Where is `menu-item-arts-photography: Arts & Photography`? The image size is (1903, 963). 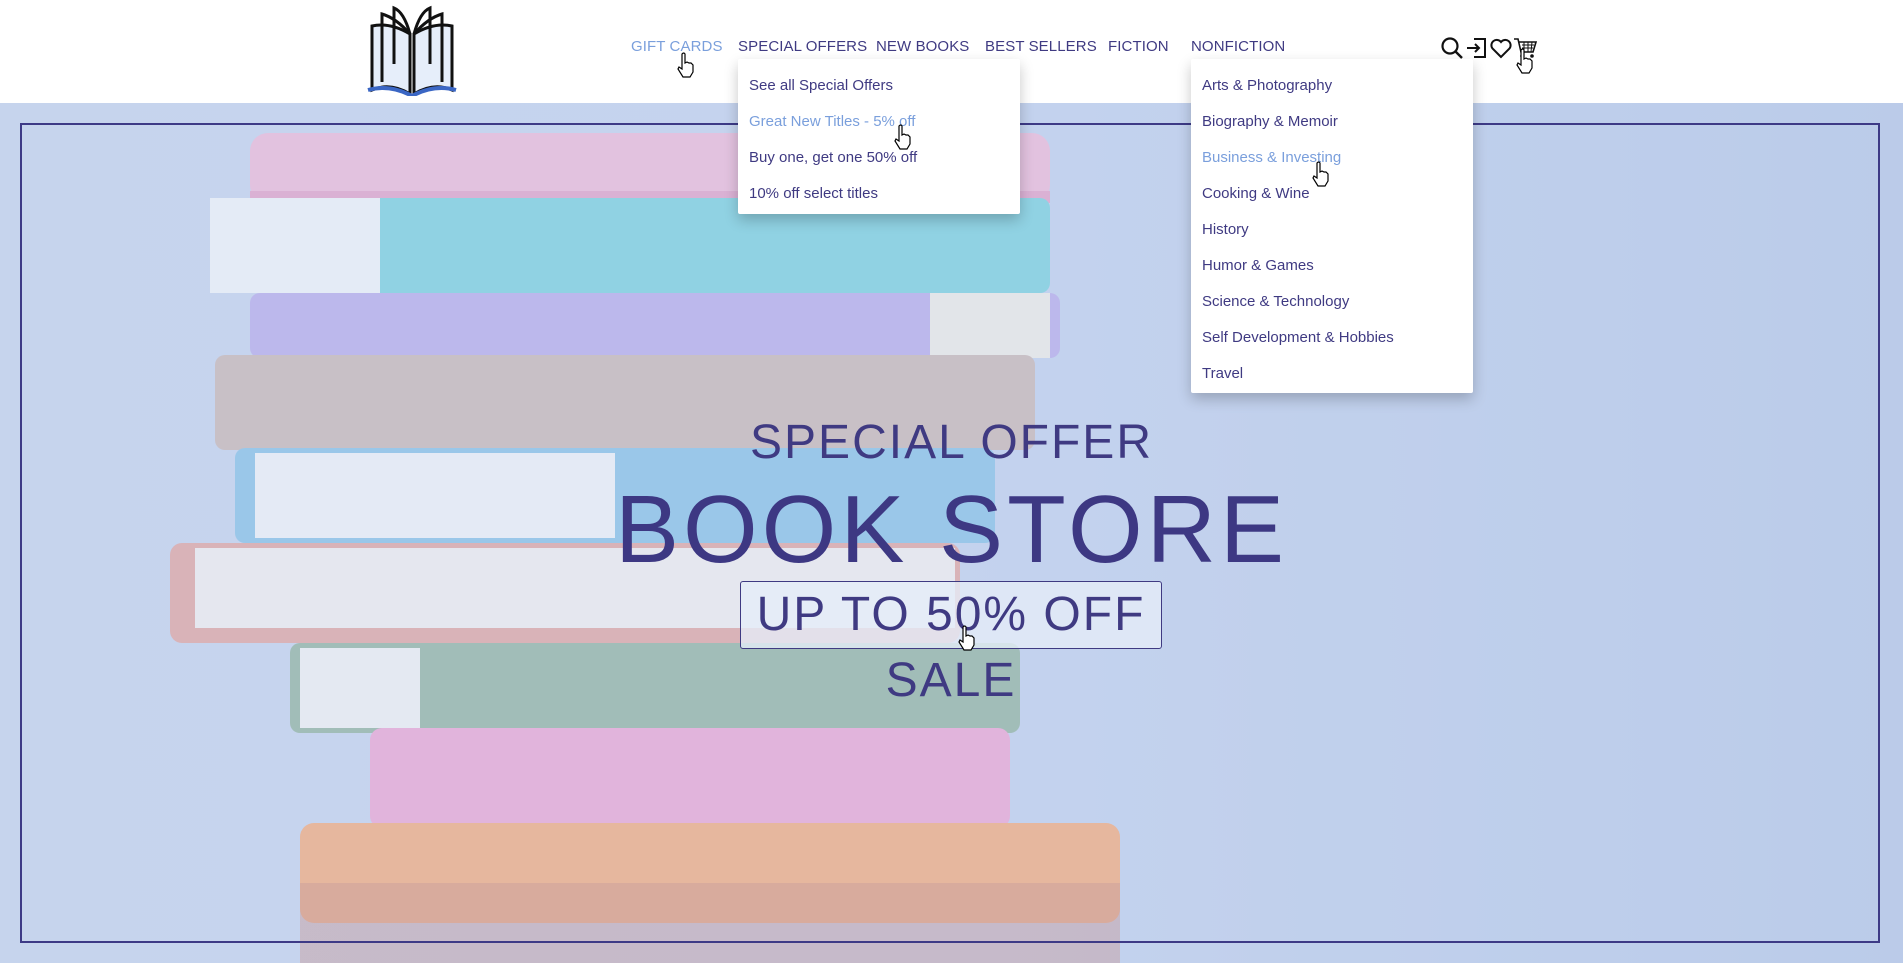 menu-item-arts-photography: Arts & Photography is located at coordinates (1267, 85).